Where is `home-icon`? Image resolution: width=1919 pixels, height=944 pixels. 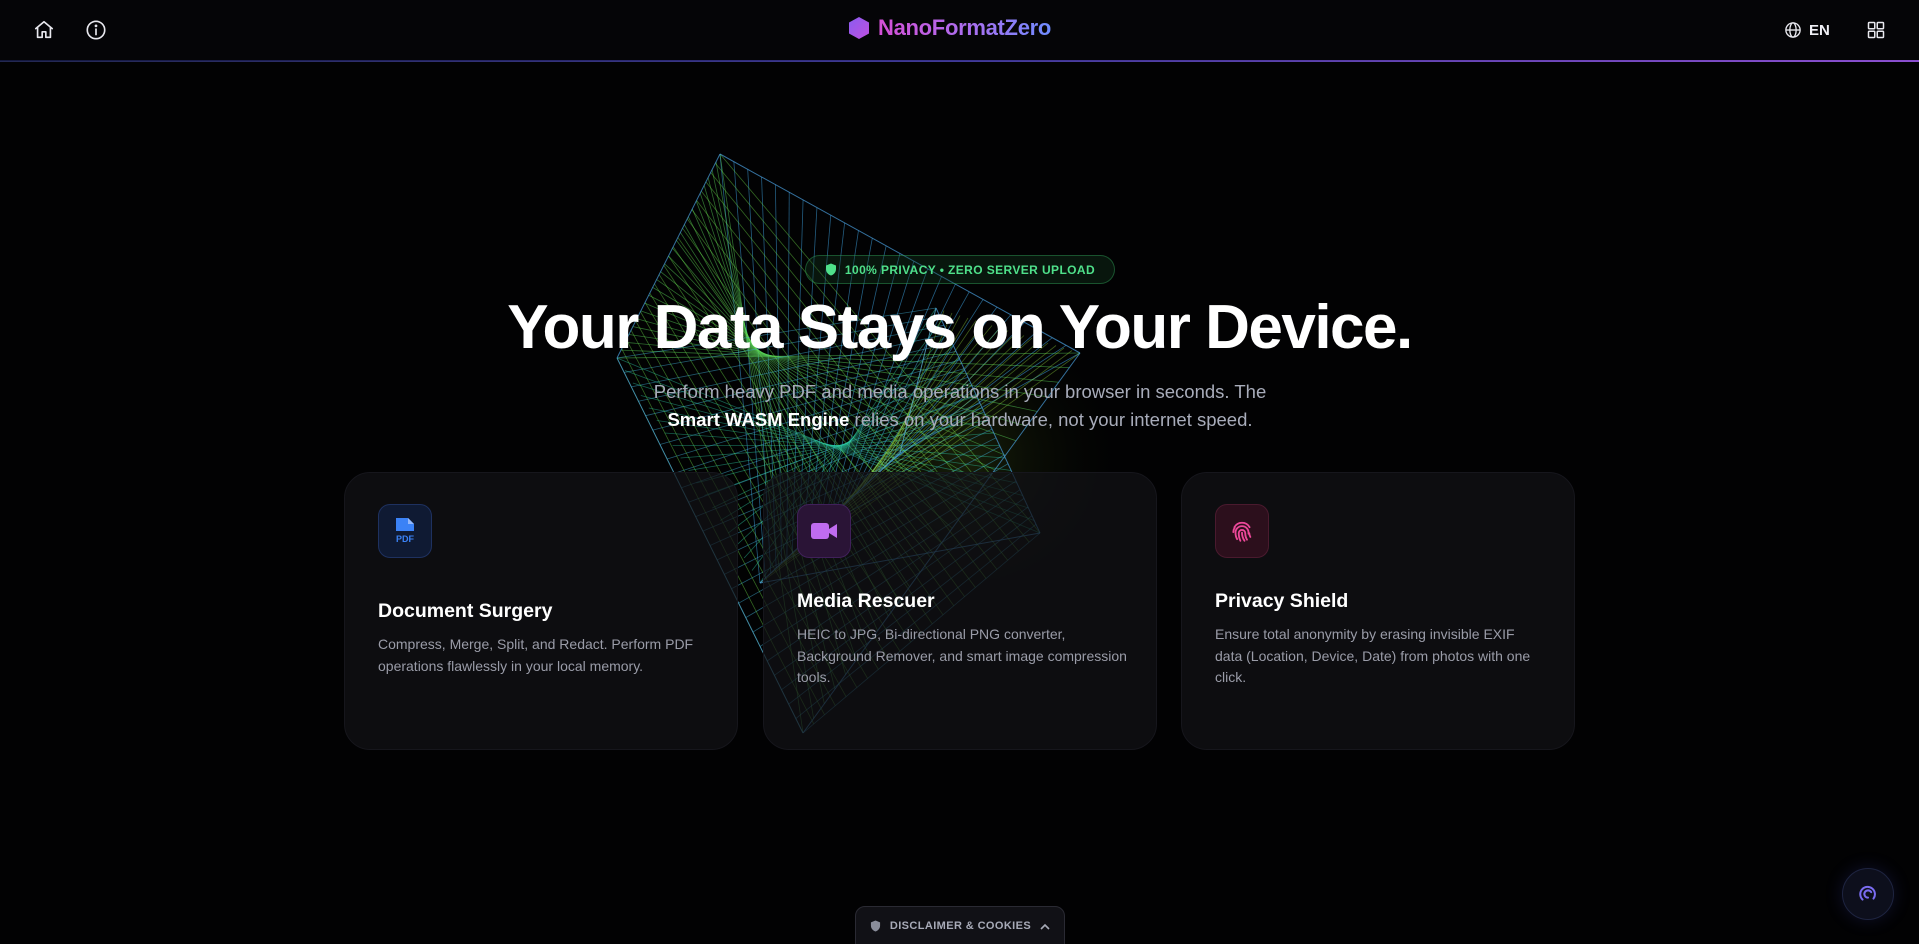 home-icon is located at coordinates (44, 29).